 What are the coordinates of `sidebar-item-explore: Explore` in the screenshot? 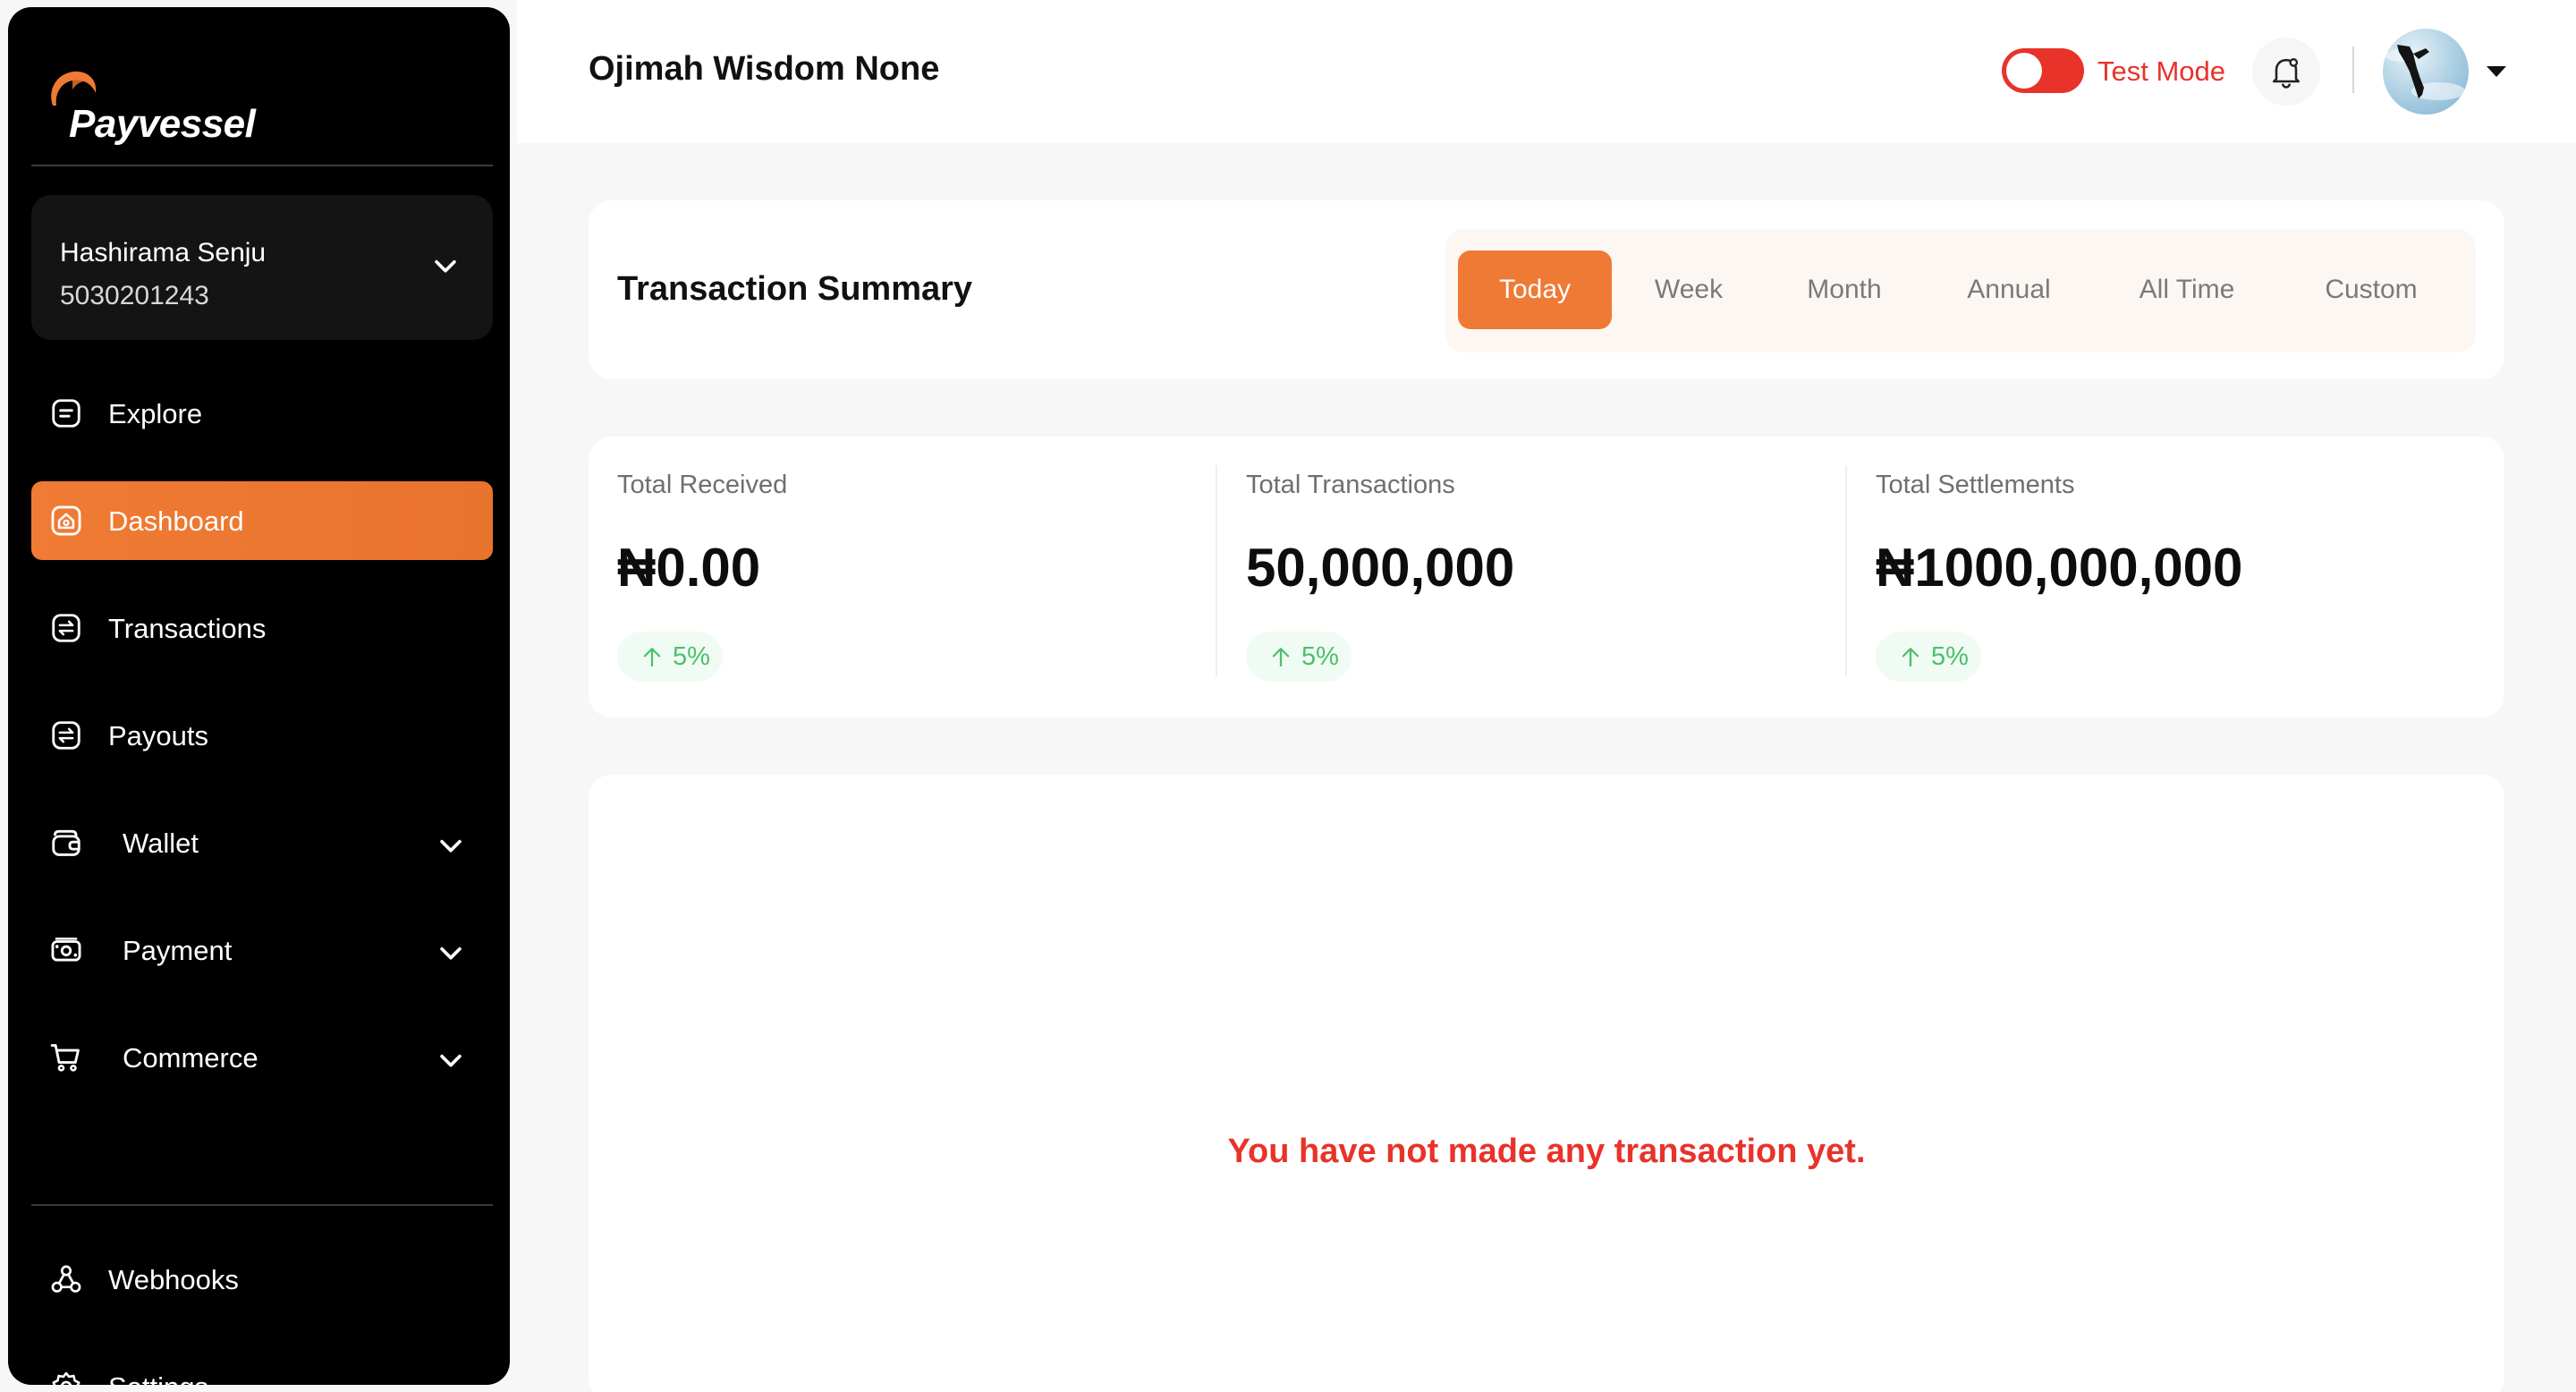 It's located at (262, 413).